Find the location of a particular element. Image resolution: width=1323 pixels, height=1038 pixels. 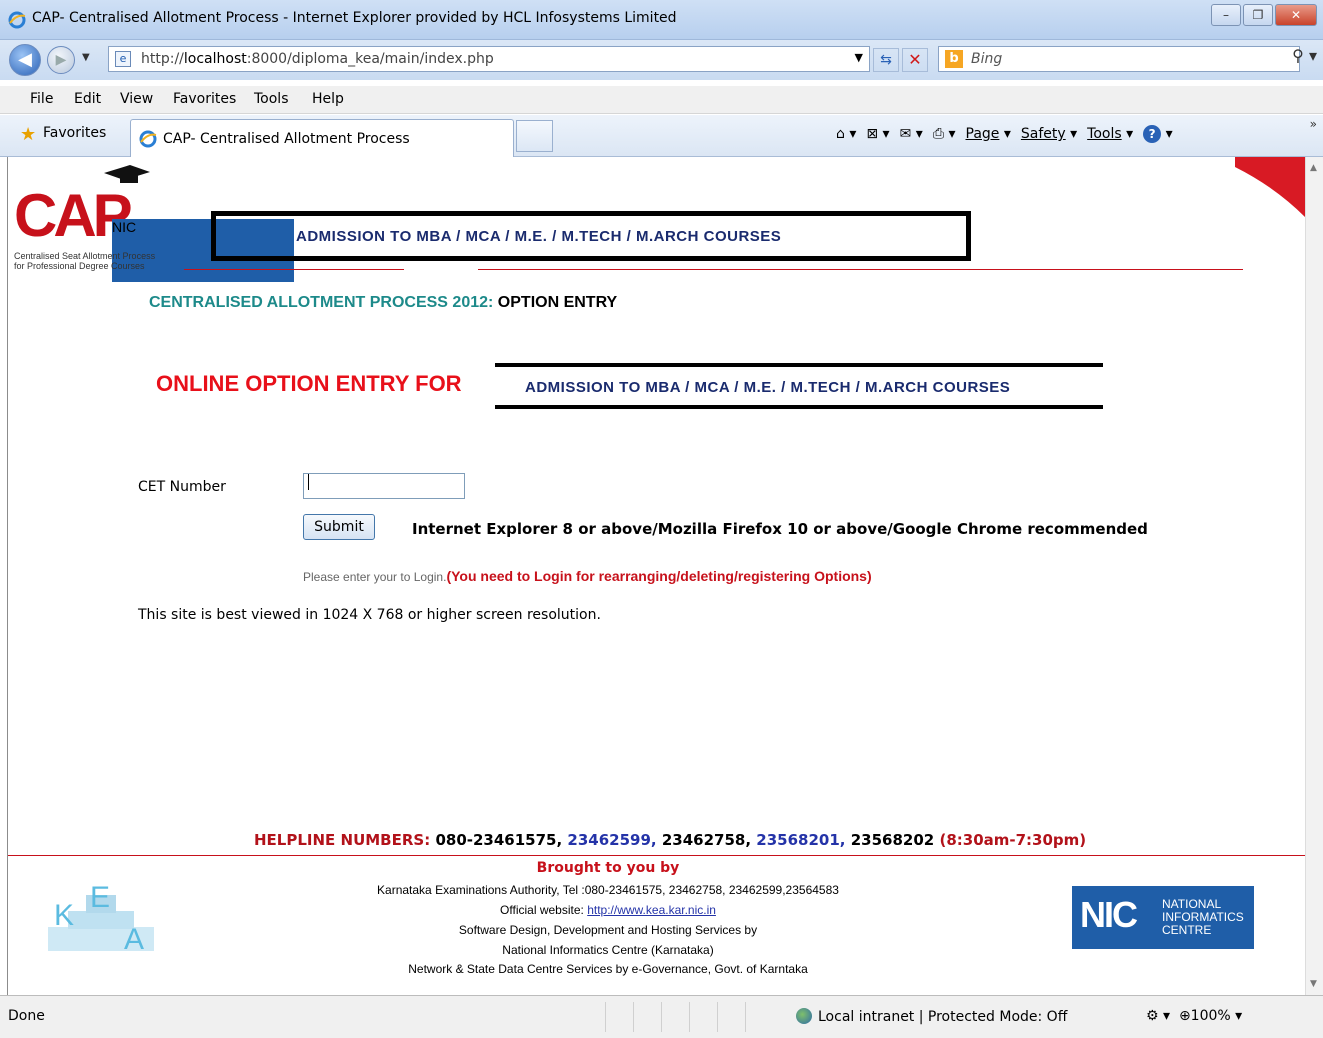

menu-bar: File Edit View Favorites Tools Help is located at coordinates (661, 100).